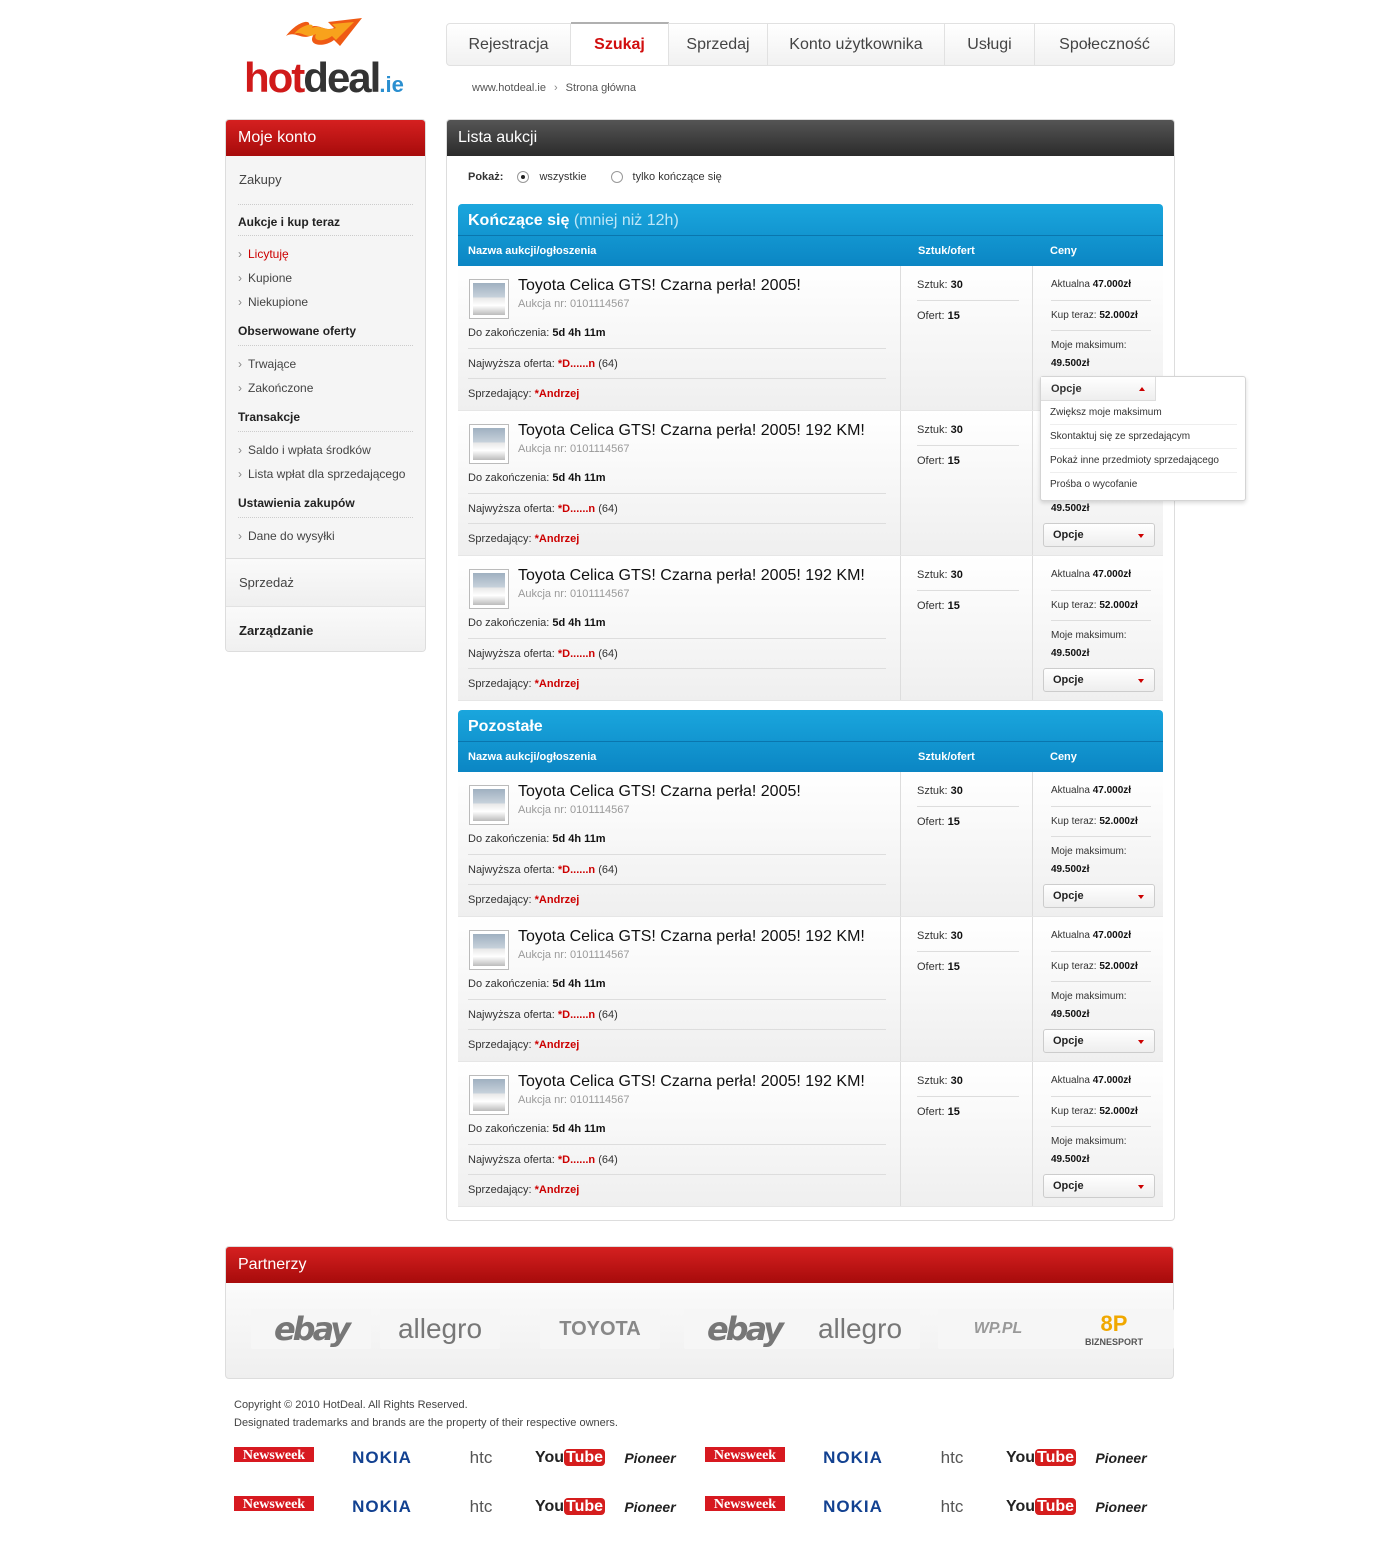  I want to click on option-raise-max: Zwiększ moje maksimum, so click(1143, 413).